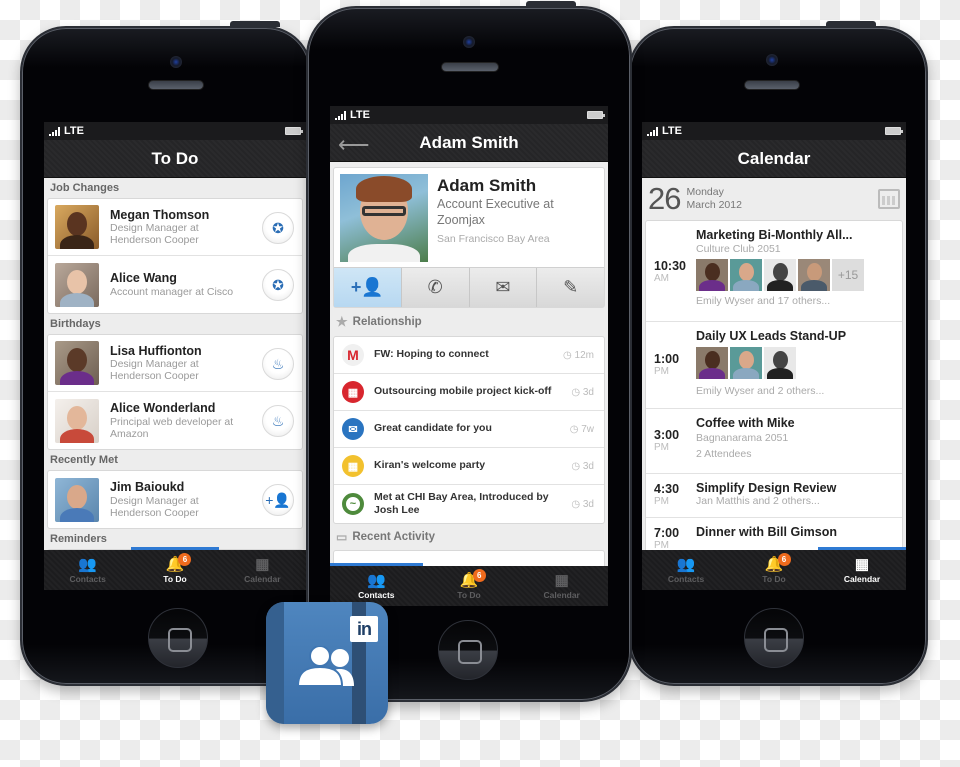 The image size is (960, 767). I want to click on item-text: FW: Hoping to connect, so click(431, 354).